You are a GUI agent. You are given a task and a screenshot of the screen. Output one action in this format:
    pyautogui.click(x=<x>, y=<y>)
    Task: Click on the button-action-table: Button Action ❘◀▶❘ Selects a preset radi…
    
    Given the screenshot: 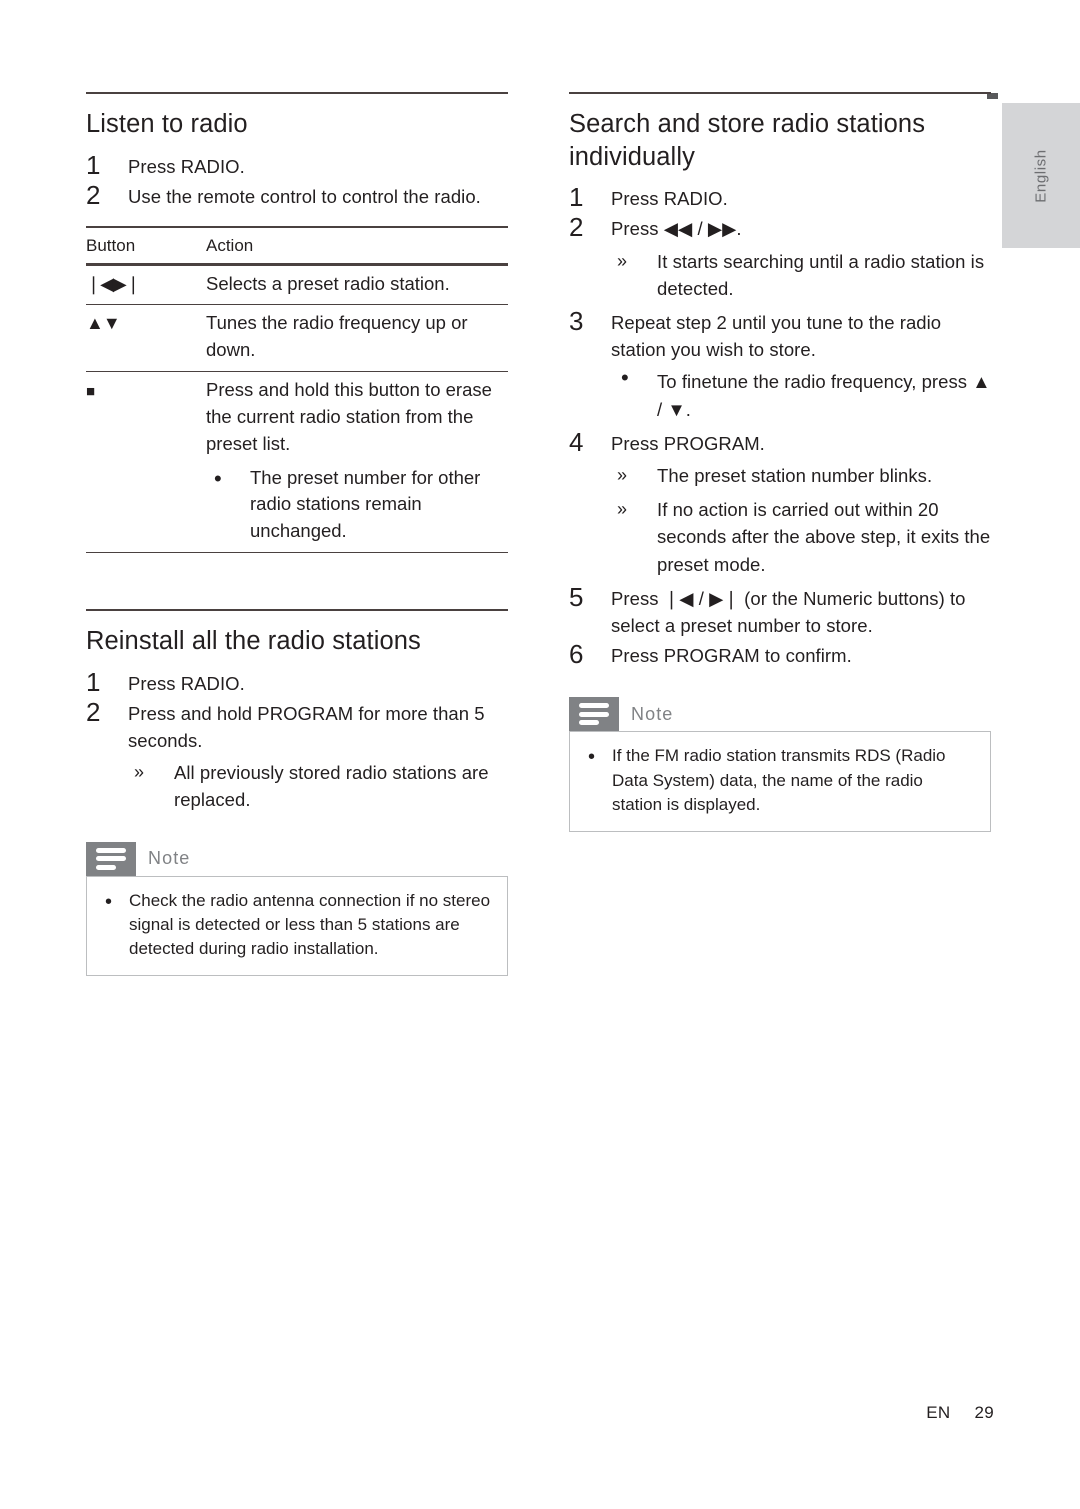 What is the action you would take?
    pyautogui.click(x=297, y=389)
    